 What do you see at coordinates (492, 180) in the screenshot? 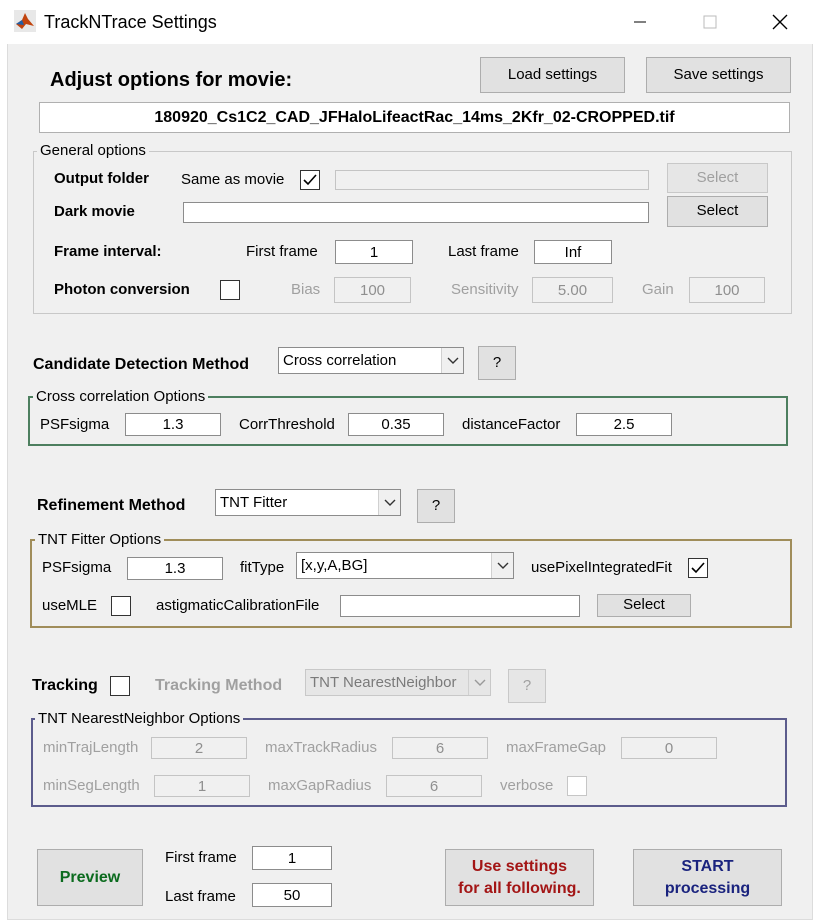
I see `output-folder-field` at bounding box center [492, 180].